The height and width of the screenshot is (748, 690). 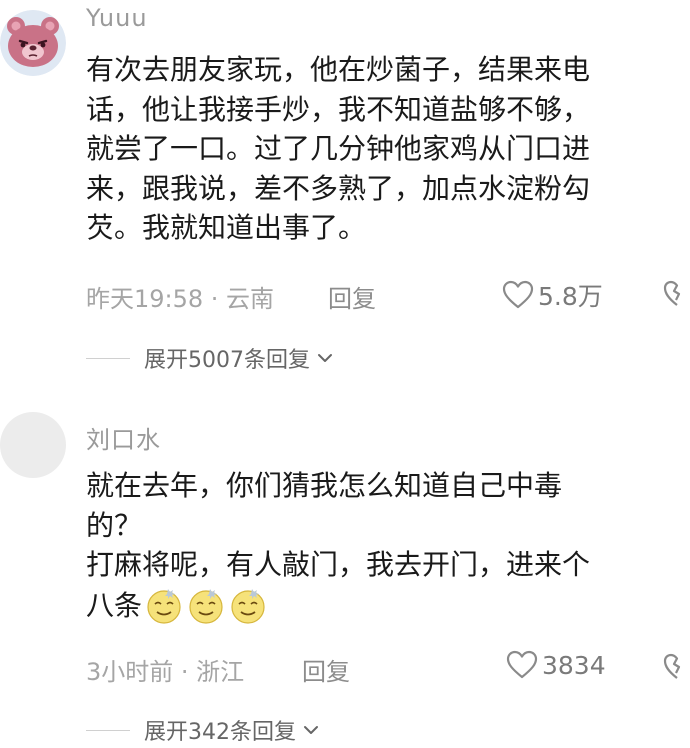 What do you see at coordinates (338, 564) in the screenshot?
I see `comment-line: 打麻将呢，有人敲门，我去开门，进来个` at bounding box center [338, 564].